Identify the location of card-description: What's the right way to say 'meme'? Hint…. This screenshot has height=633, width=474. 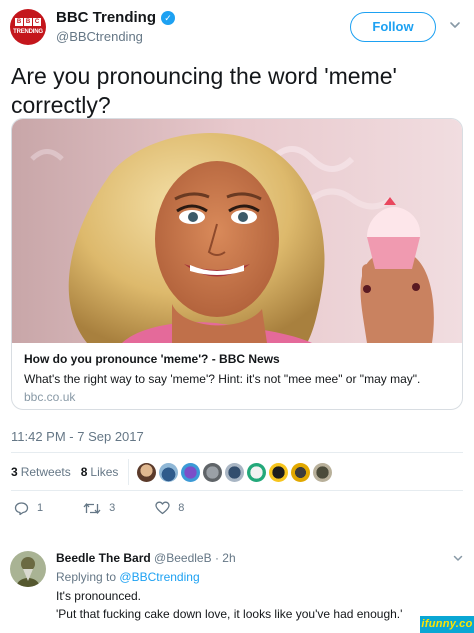
(222, 379).